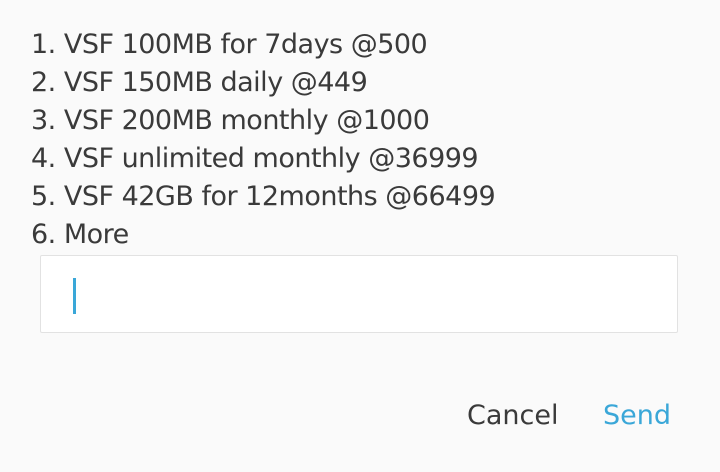 This screenshot has width=720, height=472. What do you see at coordinates (230, 120) in the screenshot?
I see `menu-option-3: 3. VSF 200MB monthly @1000` at bounding box center [230, 120].